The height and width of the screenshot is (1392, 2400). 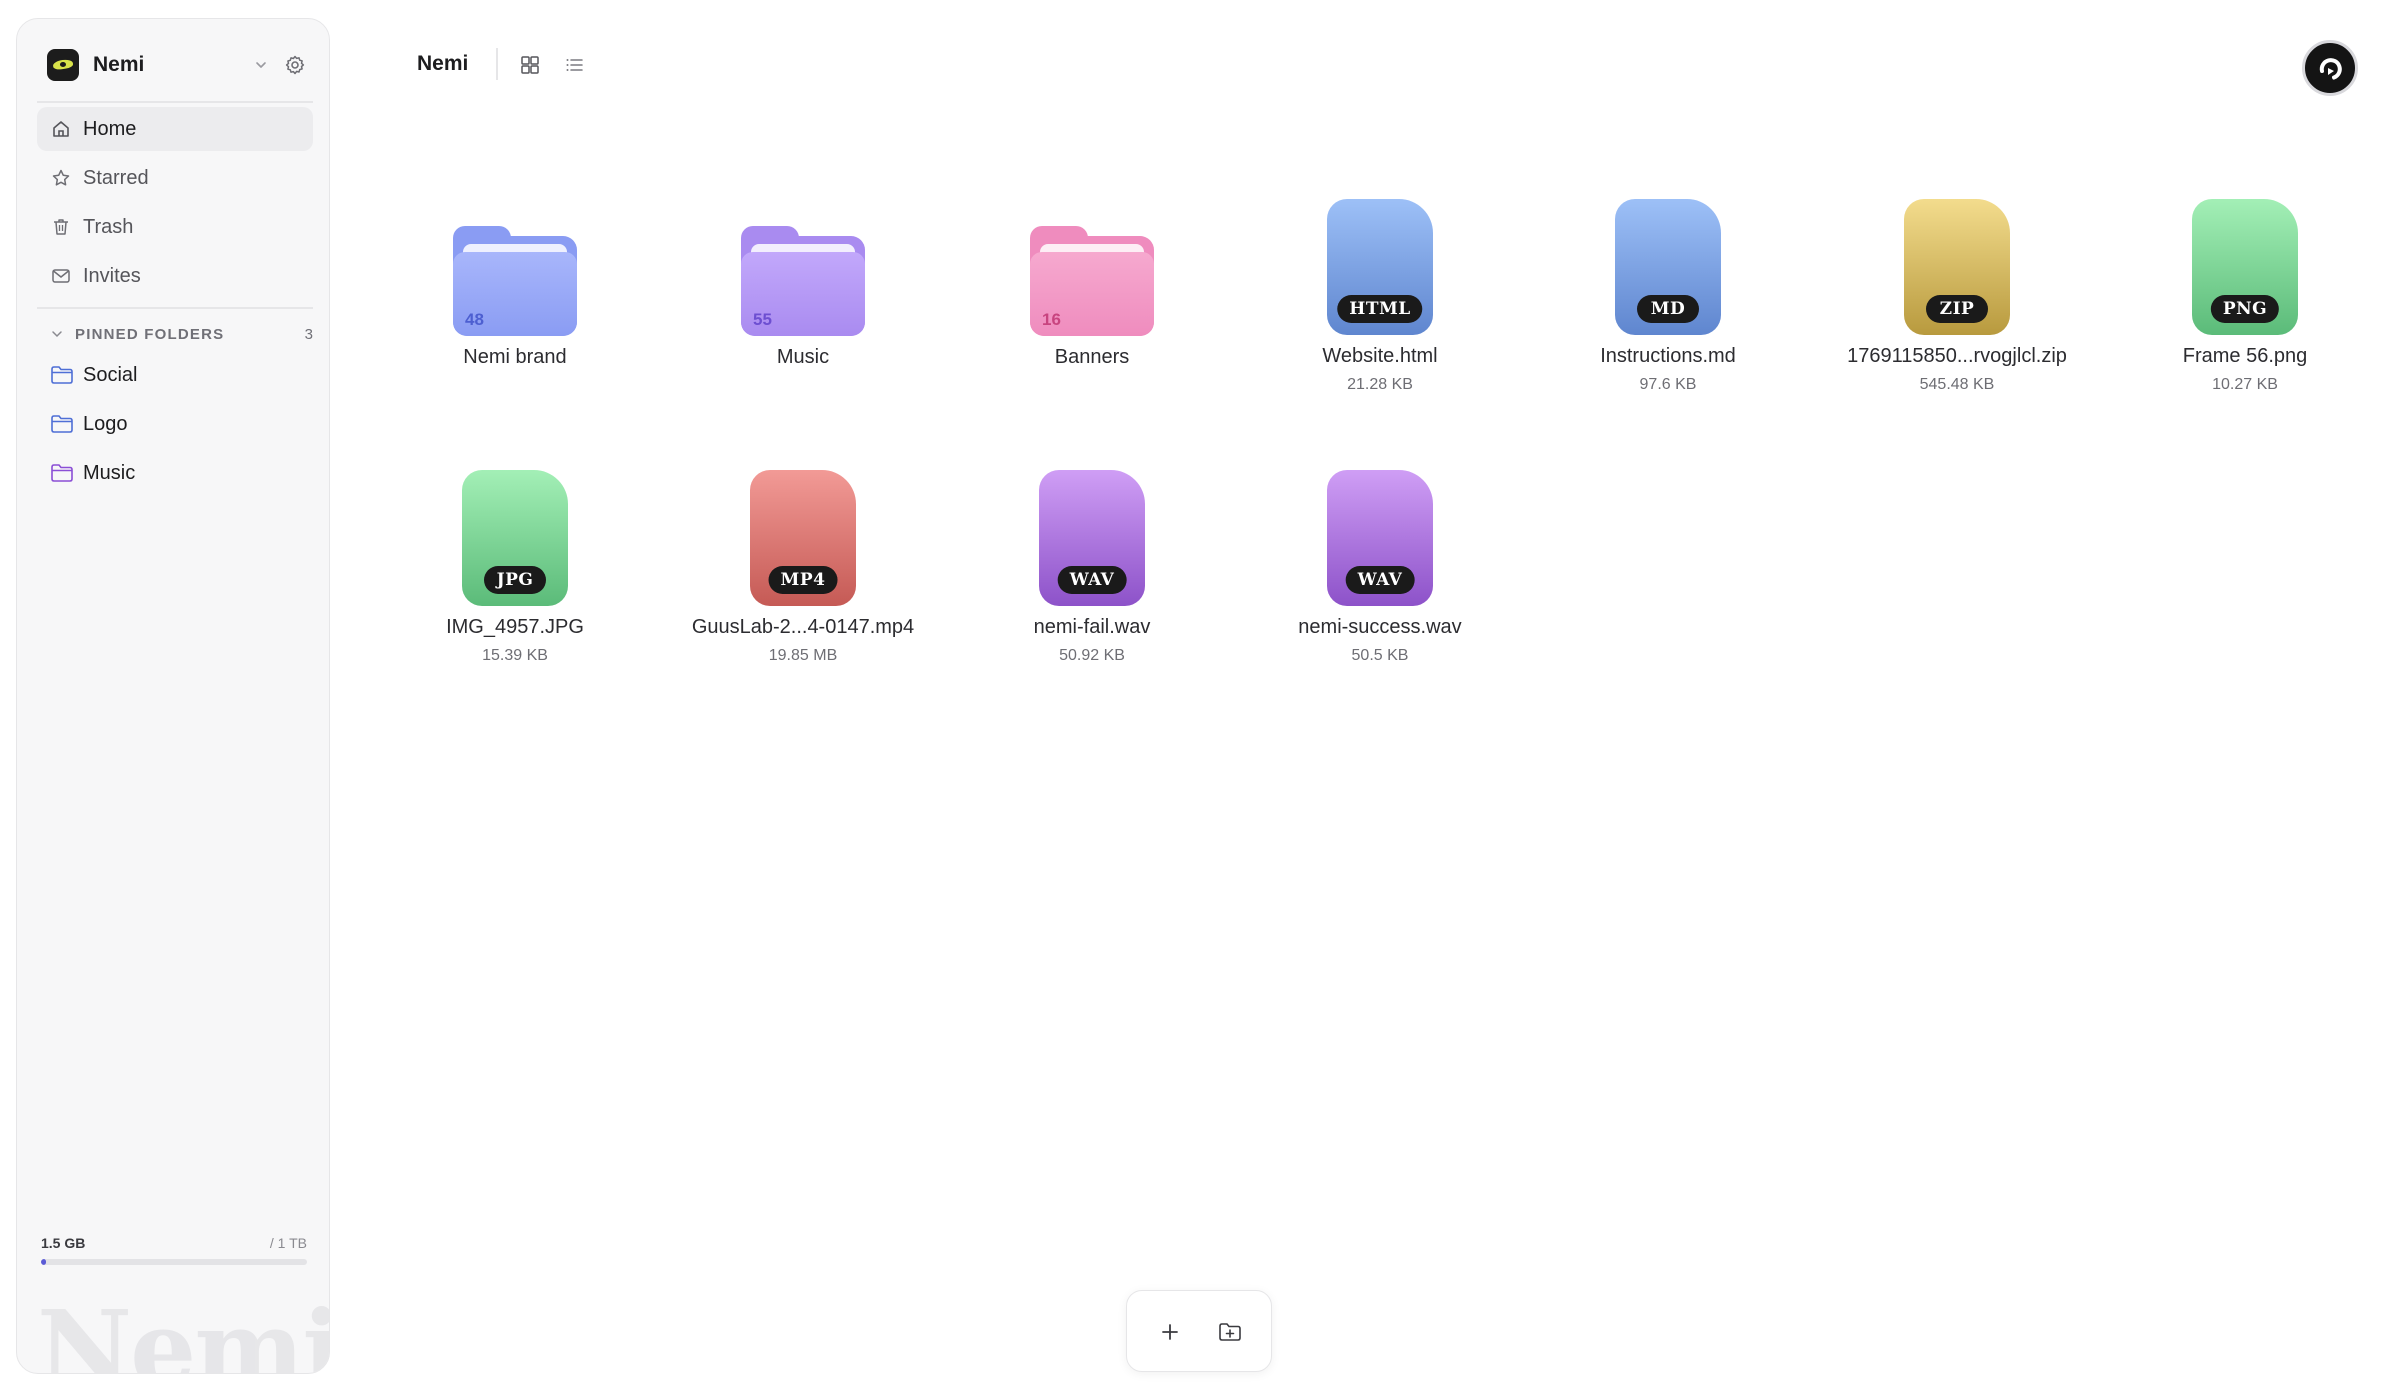 I want to click on trash-icon, so click(x=61, y=227).